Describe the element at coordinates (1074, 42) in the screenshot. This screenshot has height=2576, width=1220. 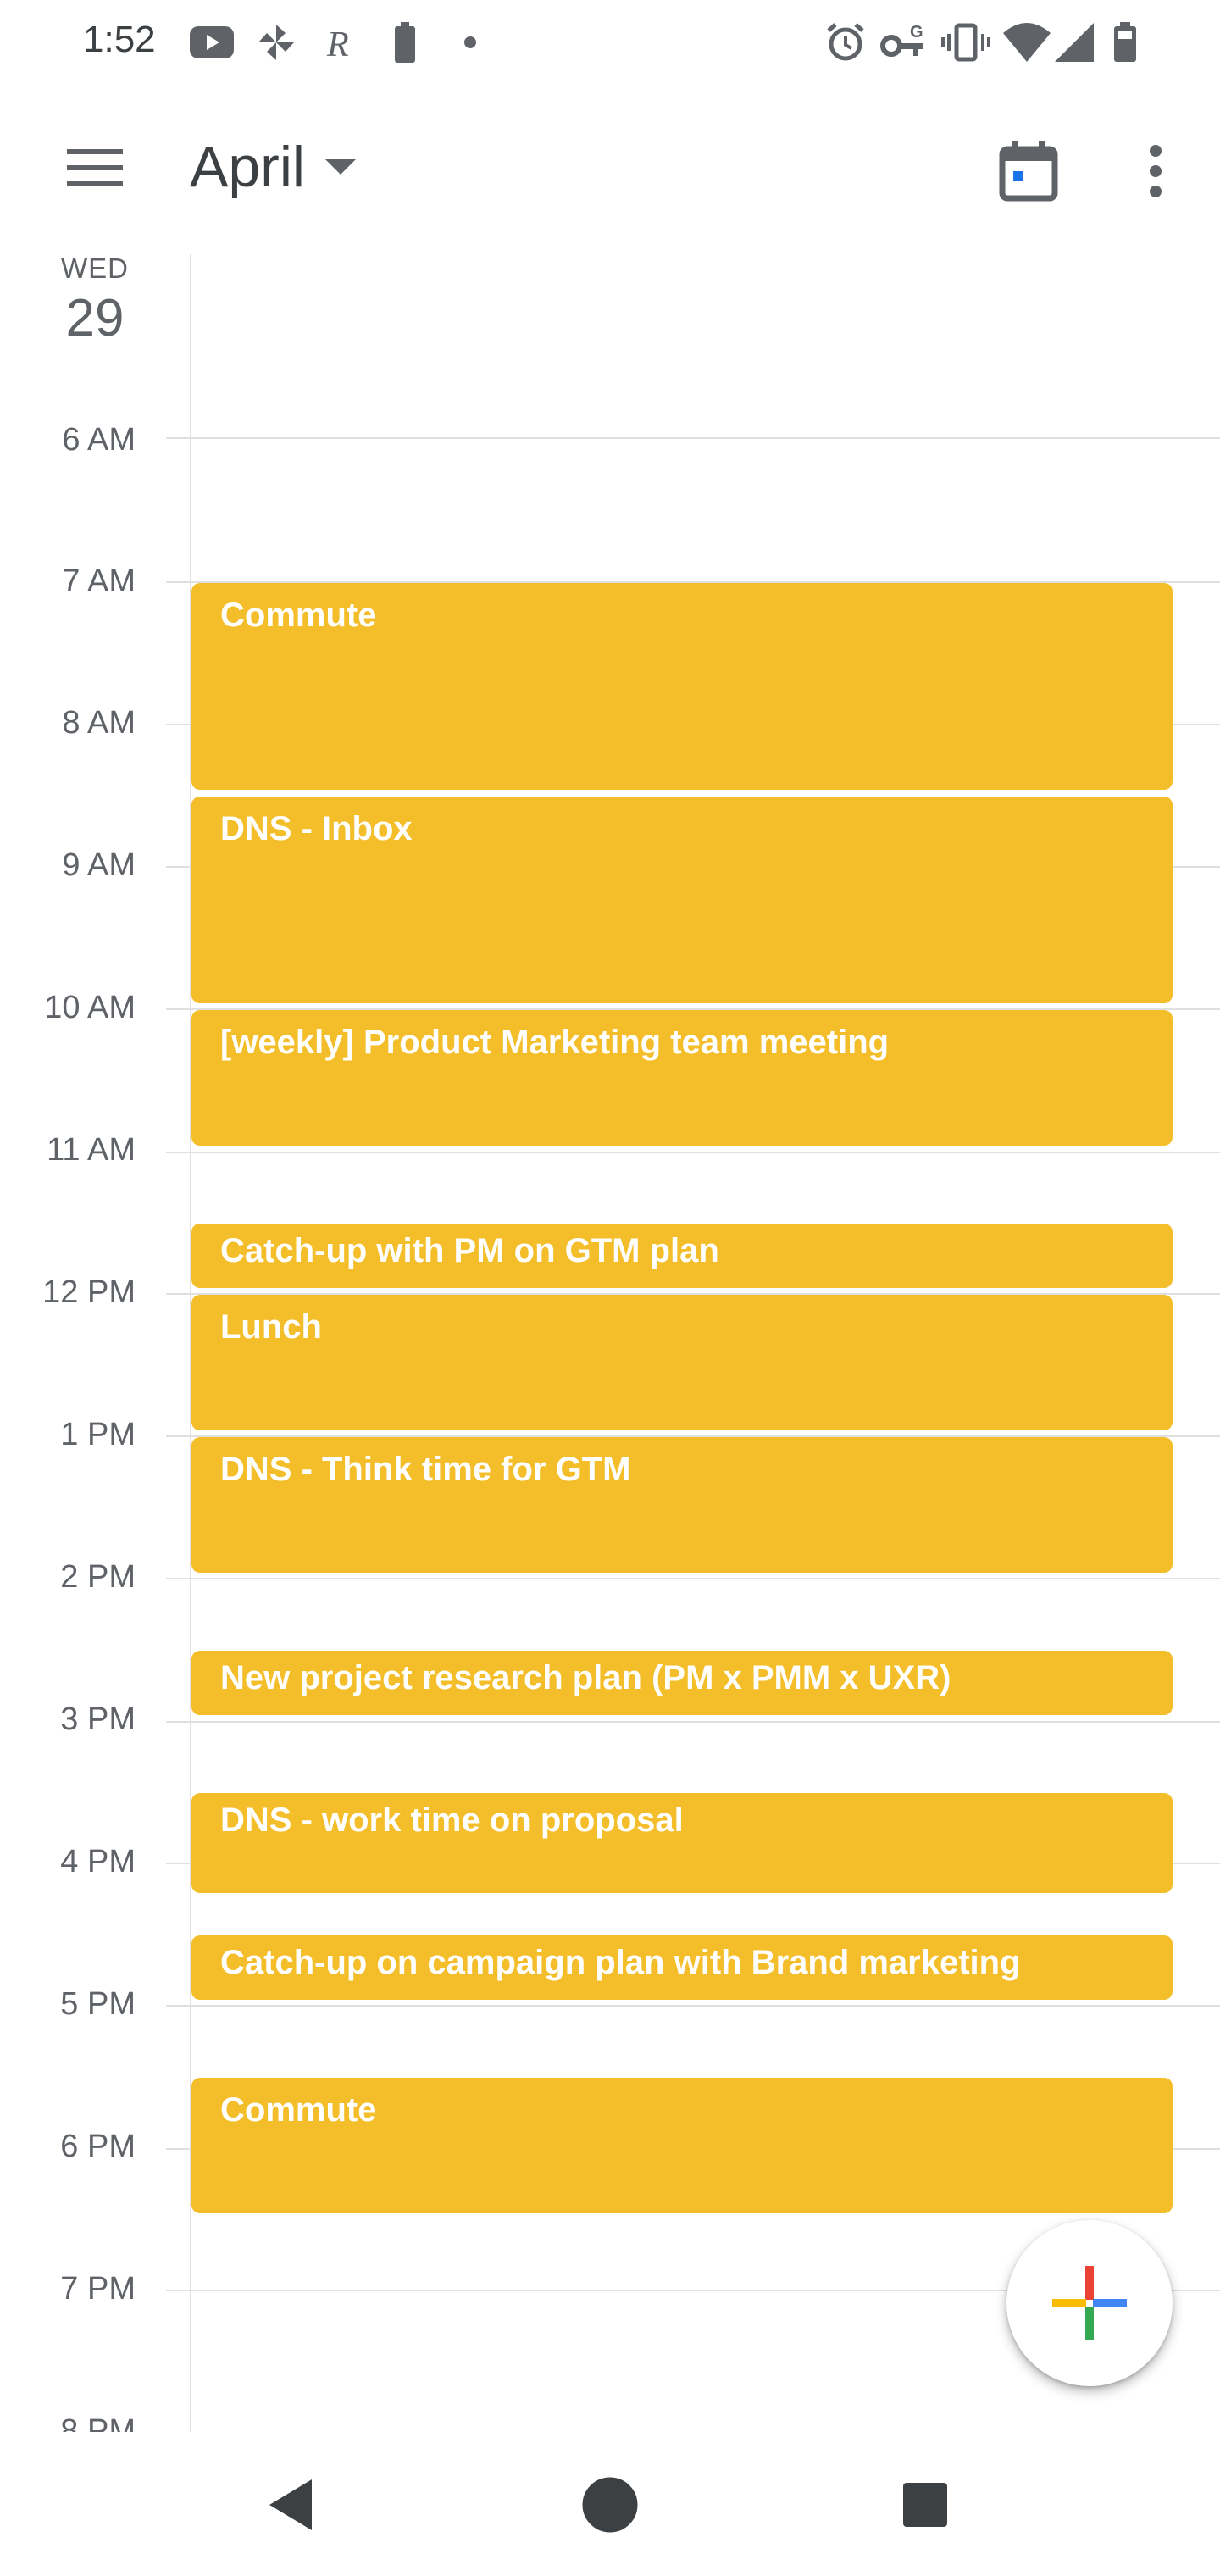
I see `signal-icon` at that location.